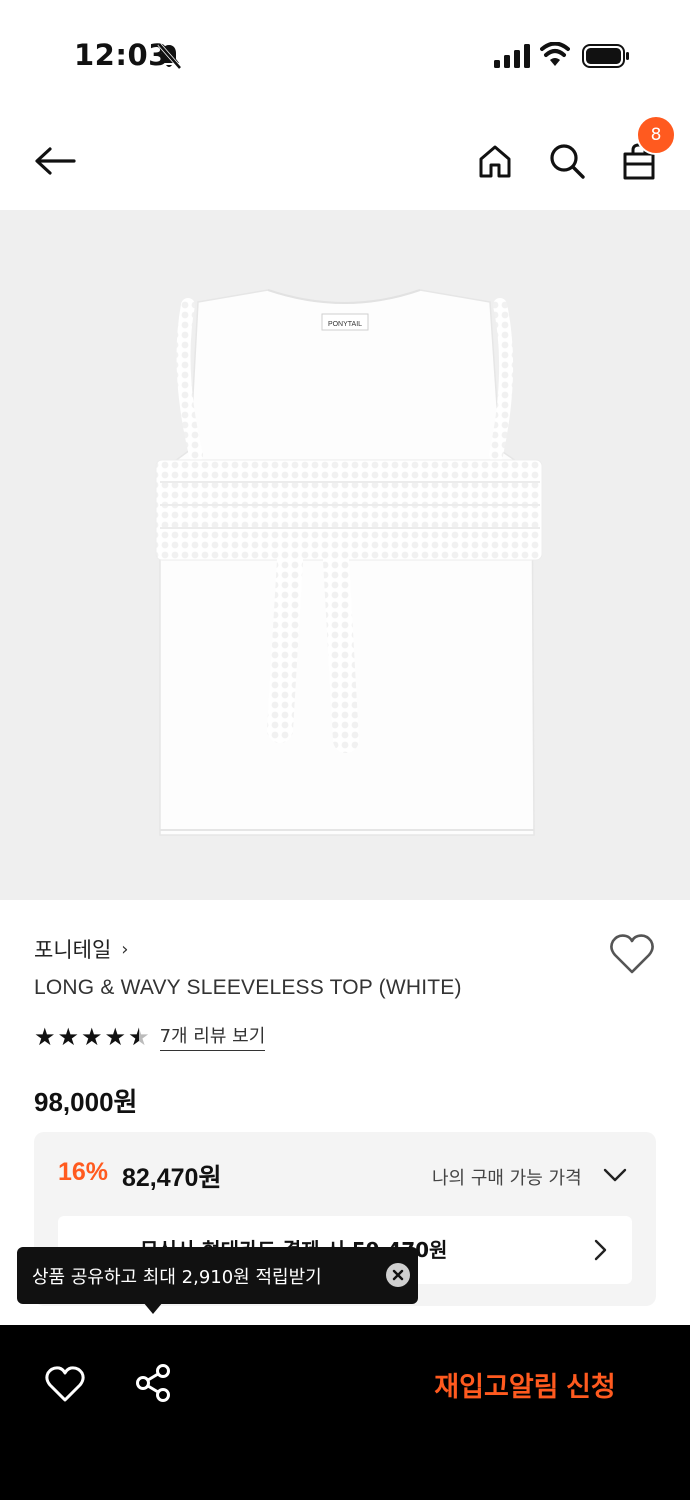 The height and width of the screenshot is (1500, 690). I want to click on tooltip-close-button, so click(398, 1275).